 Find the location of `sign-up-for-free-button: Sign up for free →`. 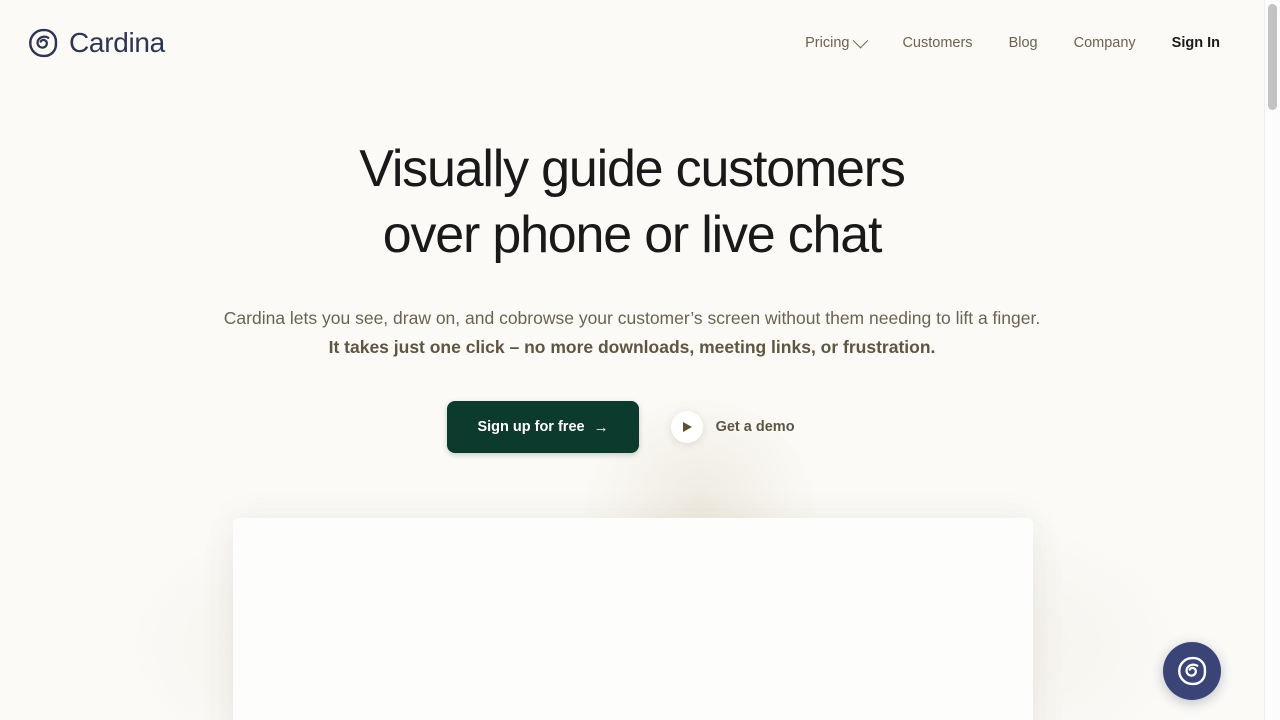

sign-up-for-free-button: Sign up for free → is located at coordinates (543, 427).